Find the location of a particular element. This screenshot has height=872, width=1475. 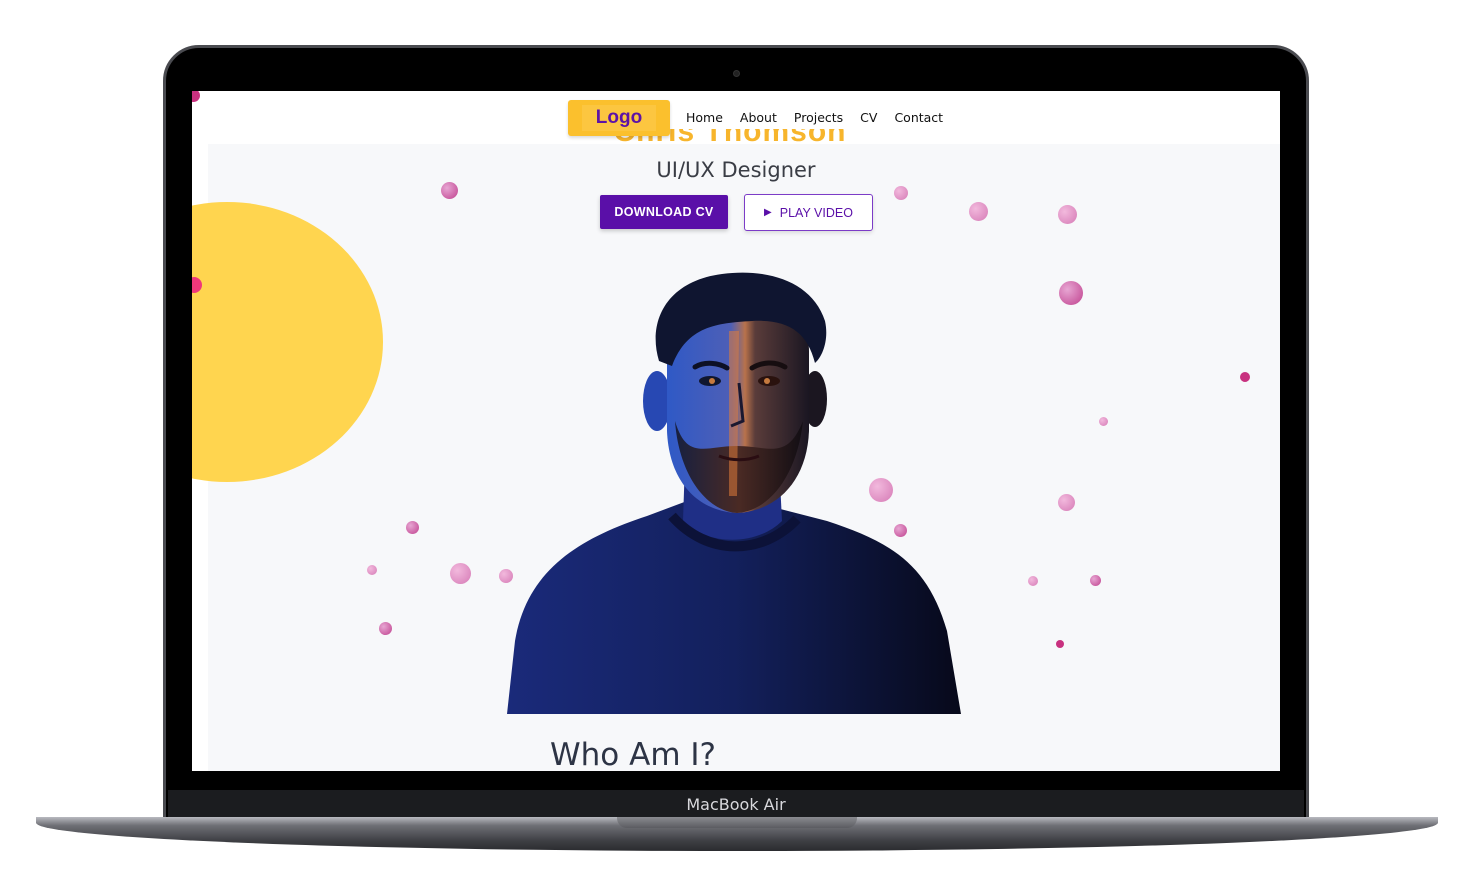

webcam is located at coordinates (736, 73).